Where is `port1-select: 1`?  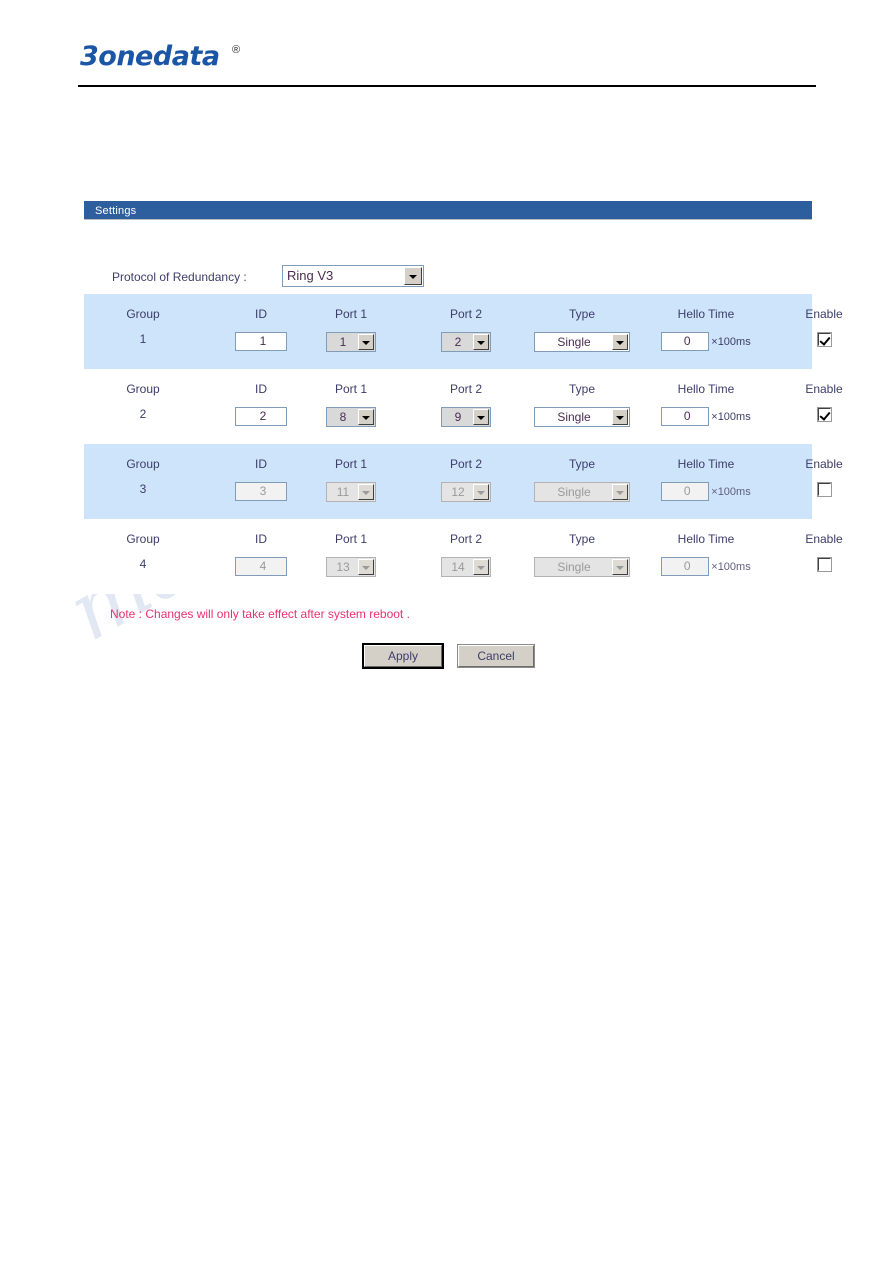
port1-select: 1 is located at coordinates (351, 342).